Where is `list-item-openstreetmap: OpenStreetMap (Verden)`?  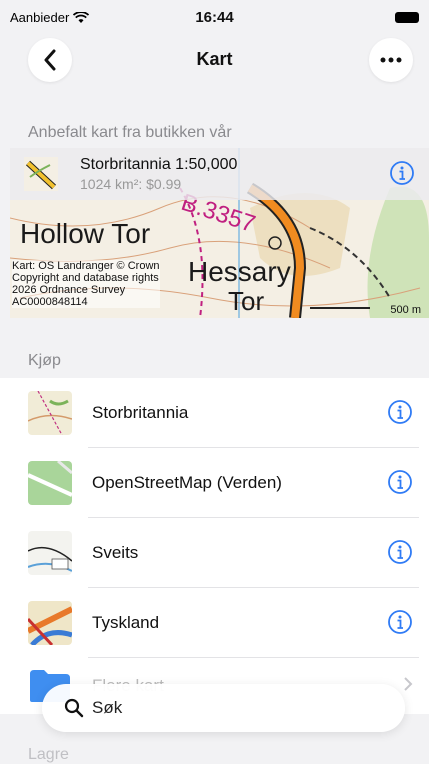
list-item-openstreetmap: OpenStreetMap (Verden) is located at coordinates (214, 483).